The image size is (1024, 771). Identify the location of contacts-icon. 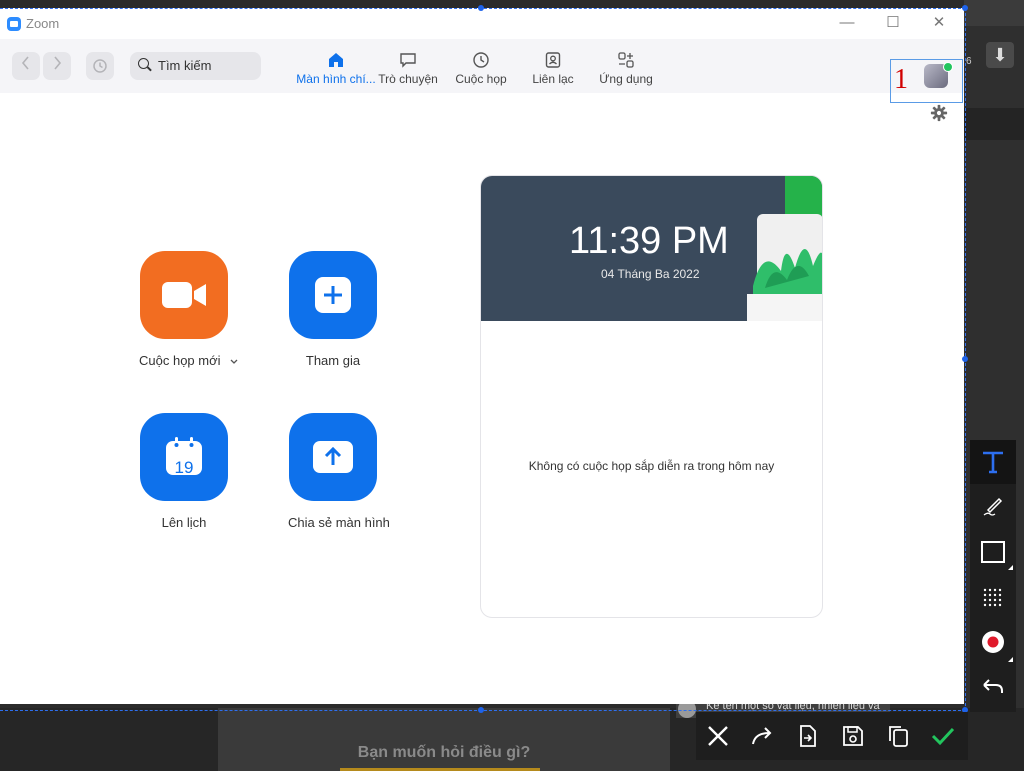
(553, 60).